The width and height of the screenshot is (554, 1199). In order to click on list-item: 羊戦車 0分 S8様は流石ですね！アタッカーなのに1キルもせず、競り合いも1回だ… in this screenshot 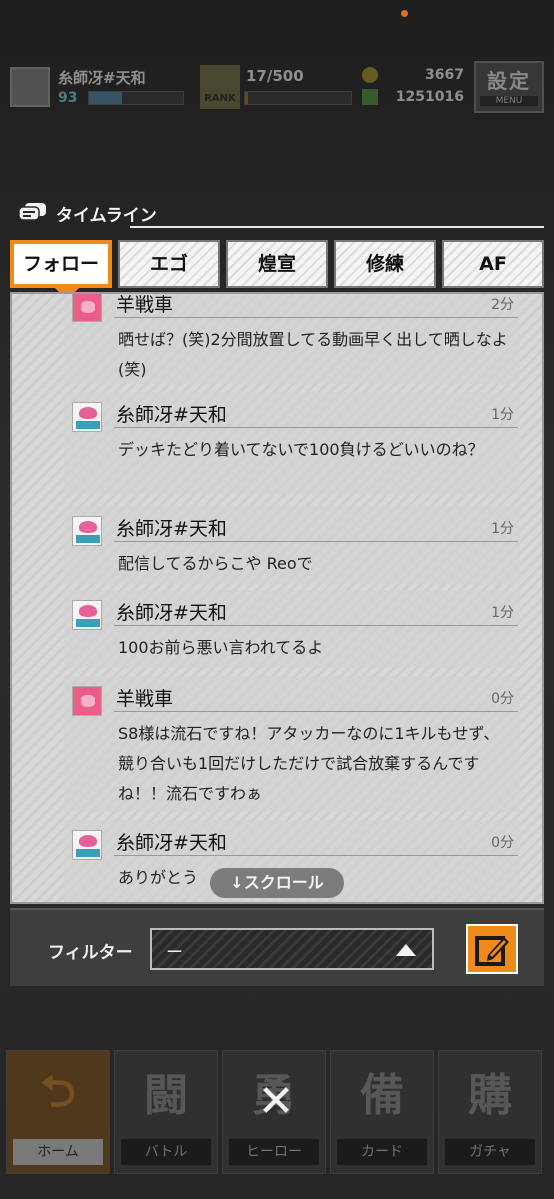, I will do `click(292, 744)`.